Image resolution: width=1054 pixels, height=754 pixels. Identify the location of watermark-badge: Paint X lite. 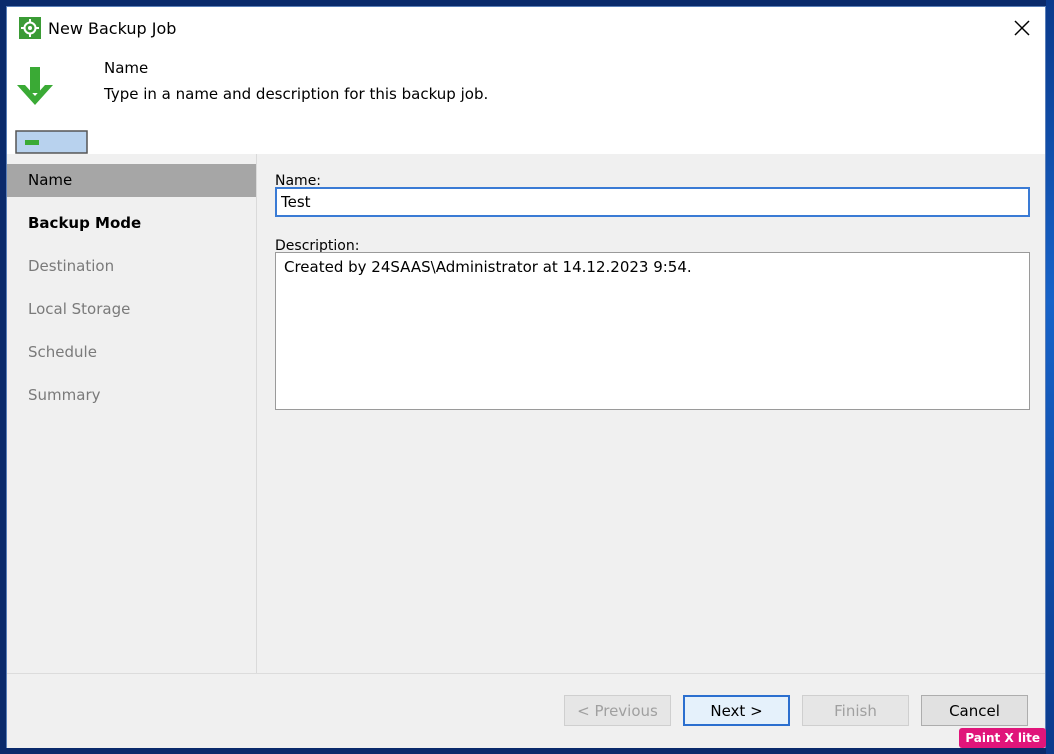
(1002, 738).